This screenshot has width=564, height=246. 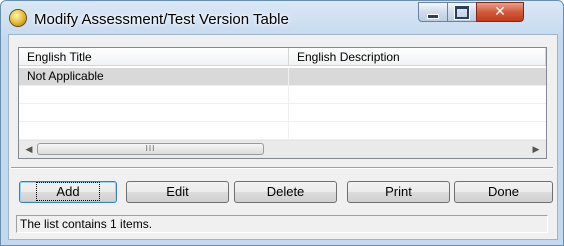 What do you see at coordinates (282, 168) in the screenshot?
I see `separator` at bounding box center [282, 168].